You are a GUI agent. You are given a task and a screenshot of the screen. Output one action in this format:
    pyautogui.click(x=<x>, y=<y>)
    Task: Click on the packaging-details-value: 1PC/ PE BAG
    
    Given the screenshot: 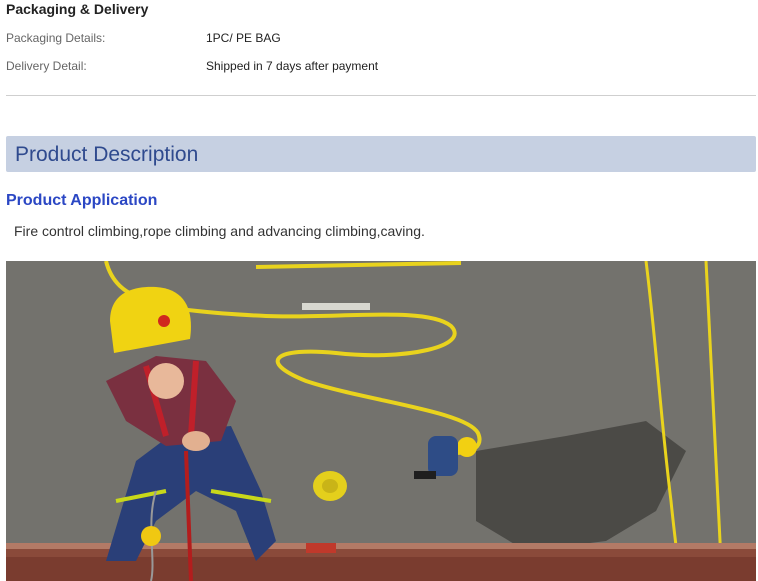 What is the action you would take?
    pyautogui.click(x=243, y=38)
    